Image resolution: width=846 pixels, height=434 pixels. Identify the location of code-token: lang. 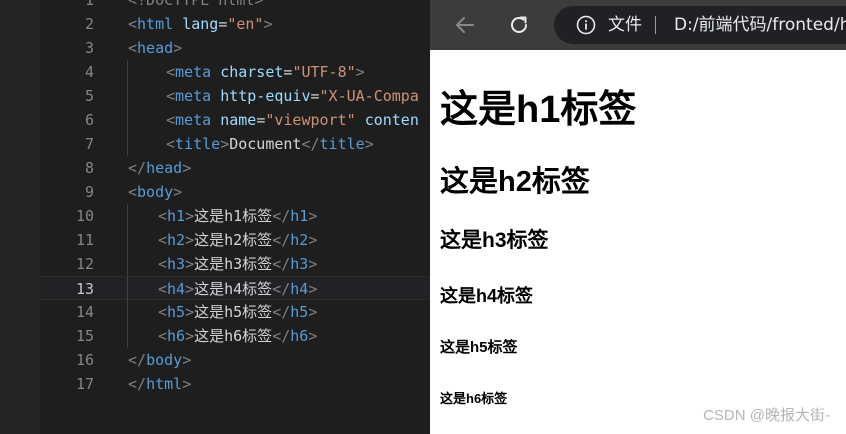
(200, 24).